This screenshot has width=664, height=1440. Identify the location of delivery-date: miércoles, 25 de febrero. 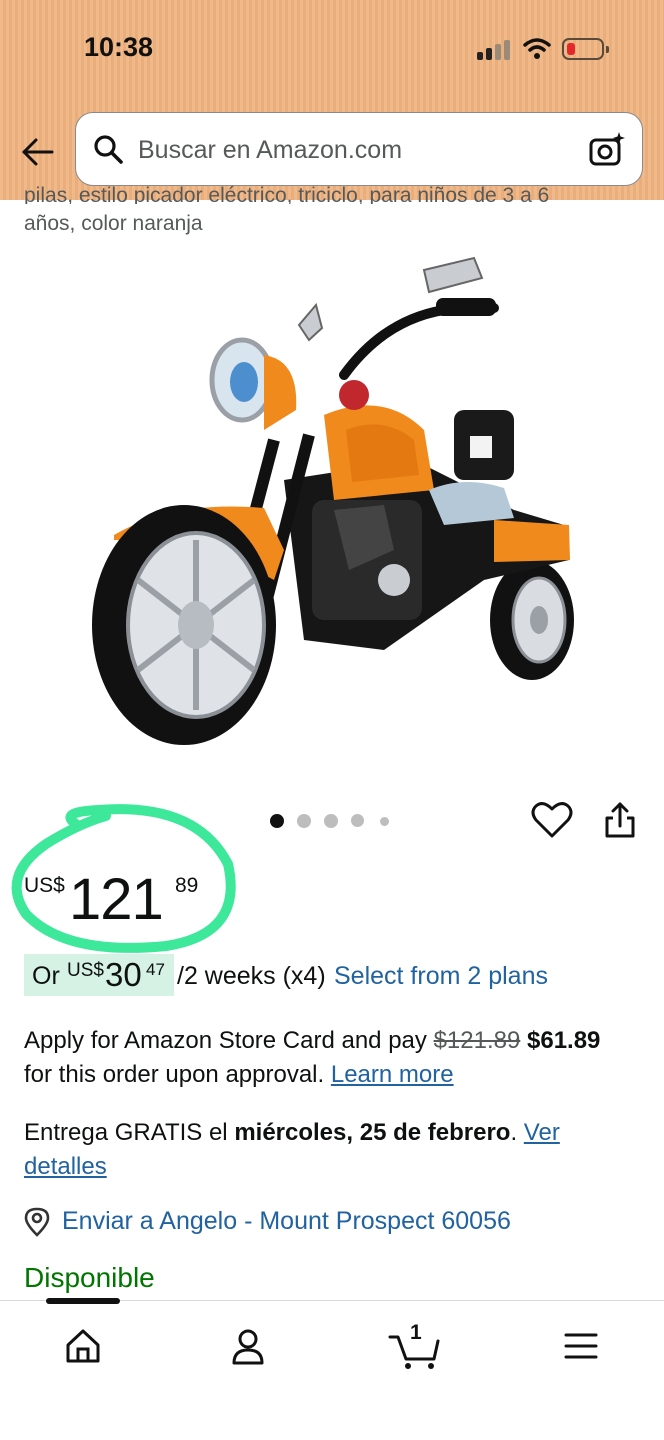
(372, 1132).